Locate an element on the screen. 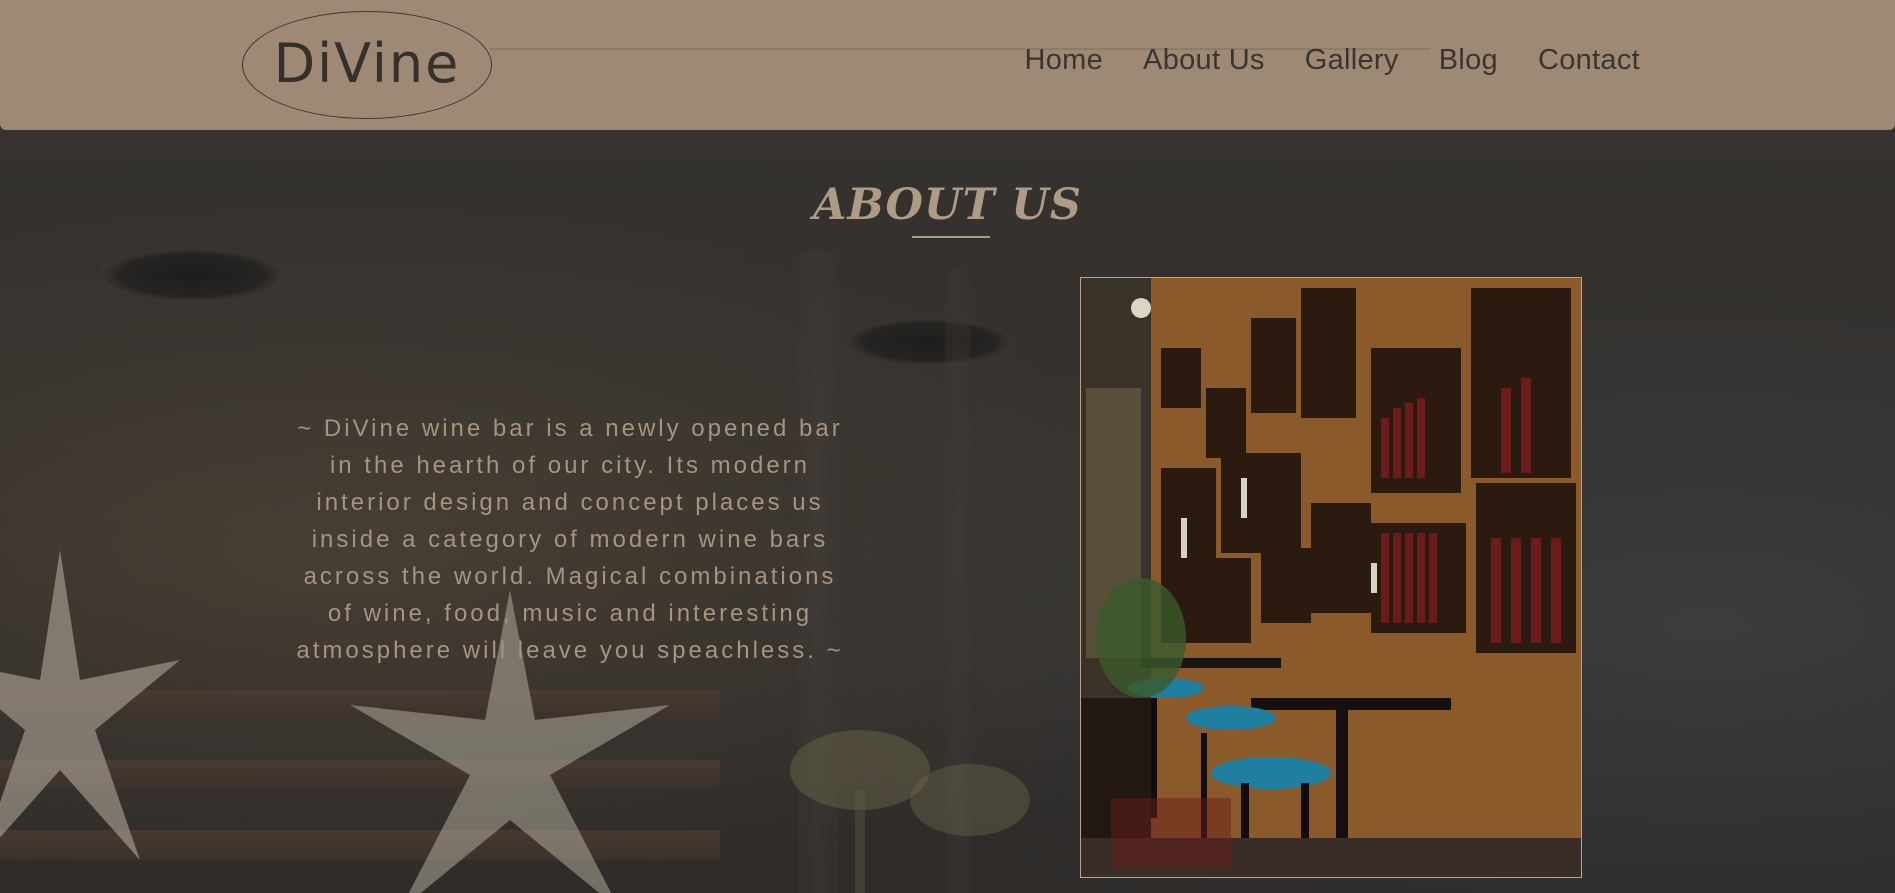  nav-contact: Contact is located at coordinates (1589, 60).